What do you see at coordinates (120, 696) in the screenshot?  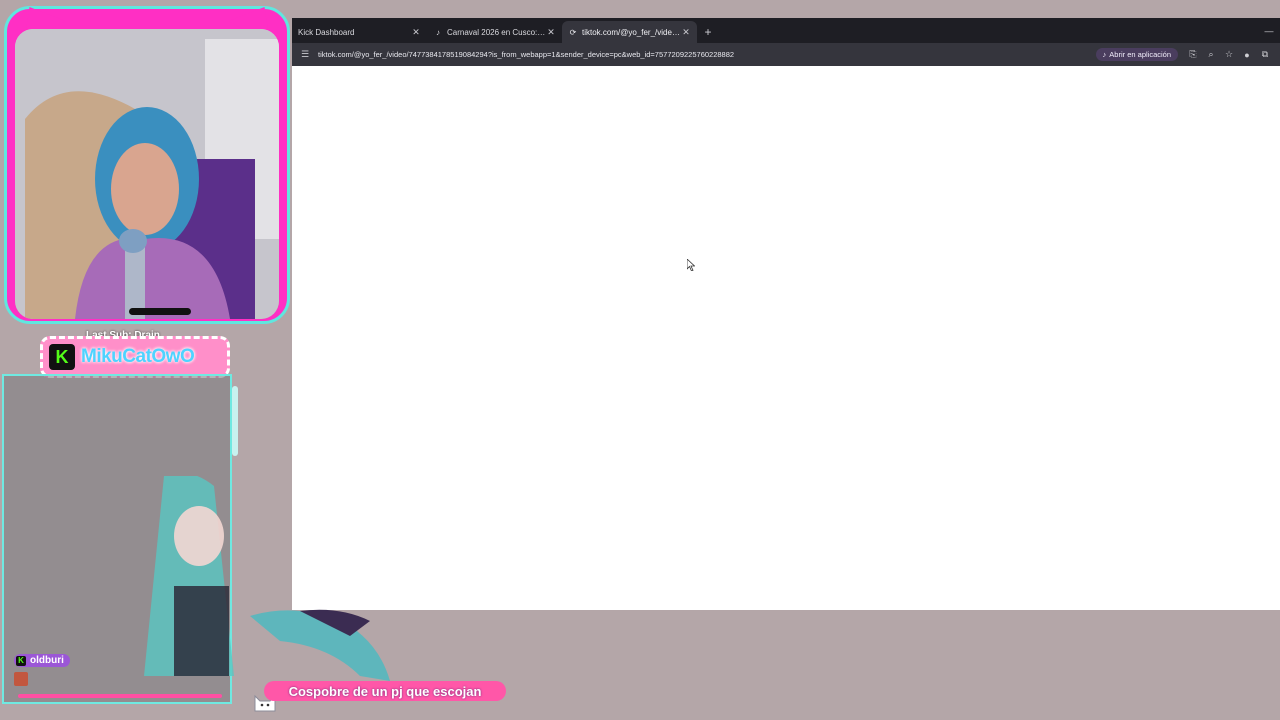 I see `chat-bottom-bar` at bounding box center [120, 696].